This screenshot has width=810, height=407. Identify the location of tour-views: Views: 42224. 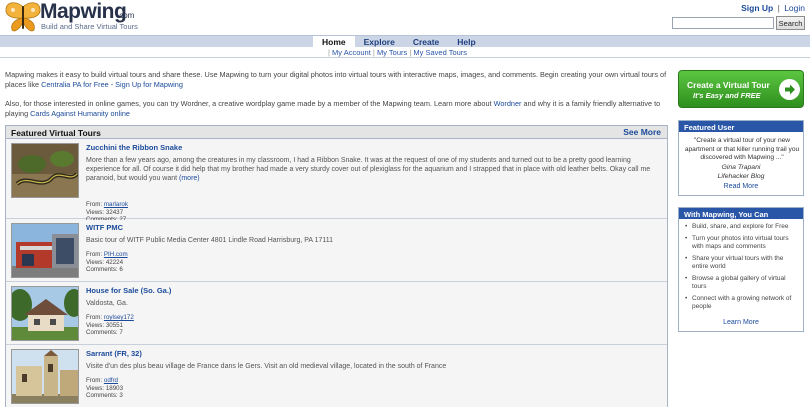
(105, 262).